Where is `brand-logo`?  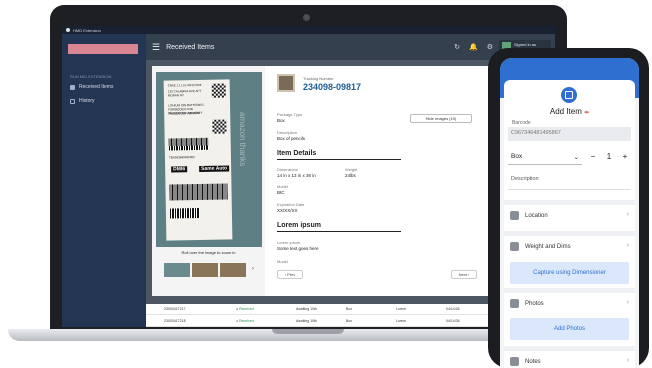 brand-logo is located at coordinates (103, 49).